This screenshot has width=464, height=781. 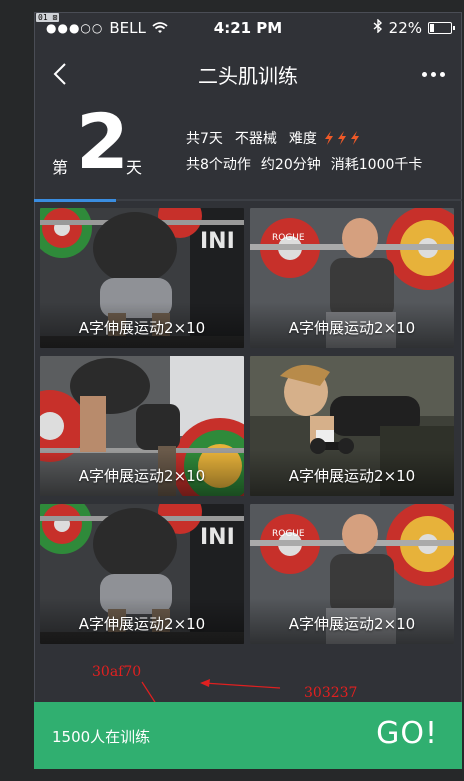 What do you see at coordinates (248, 200) in the screenshot?
I see `progress-tab-line` at bounding box center [248, 200].